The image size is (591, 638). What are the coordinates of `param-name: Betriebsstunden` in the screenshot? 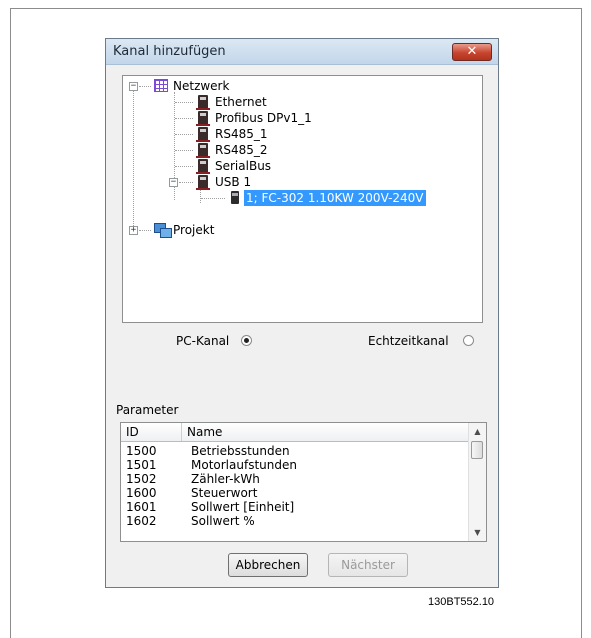 It's located at (240, 451).